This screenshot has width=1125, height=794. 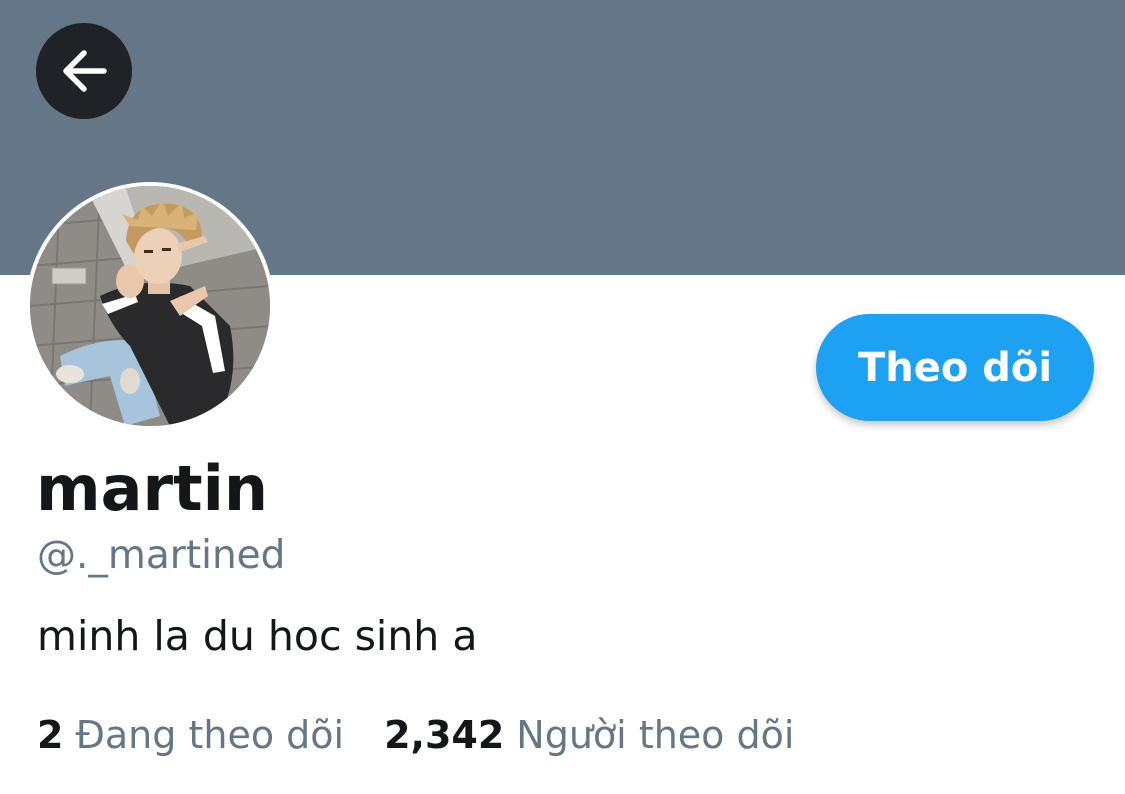 What do you see at coordinates (444, 735) in the screenshot?
I see `followers-count: 2,342` at bounding box center [444, 735].